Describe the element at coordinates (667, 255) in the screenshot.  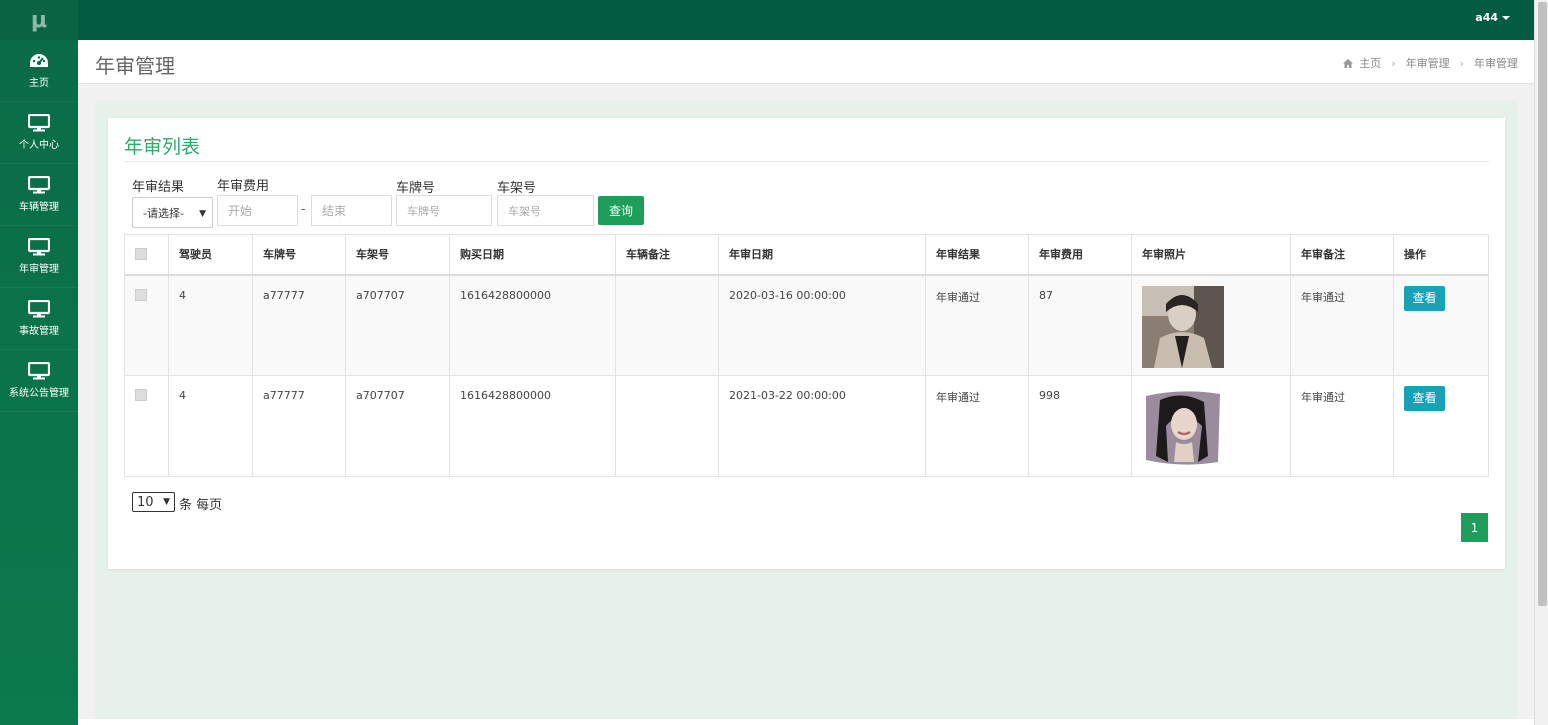
I see `column-header: 车辆备注` at that location.